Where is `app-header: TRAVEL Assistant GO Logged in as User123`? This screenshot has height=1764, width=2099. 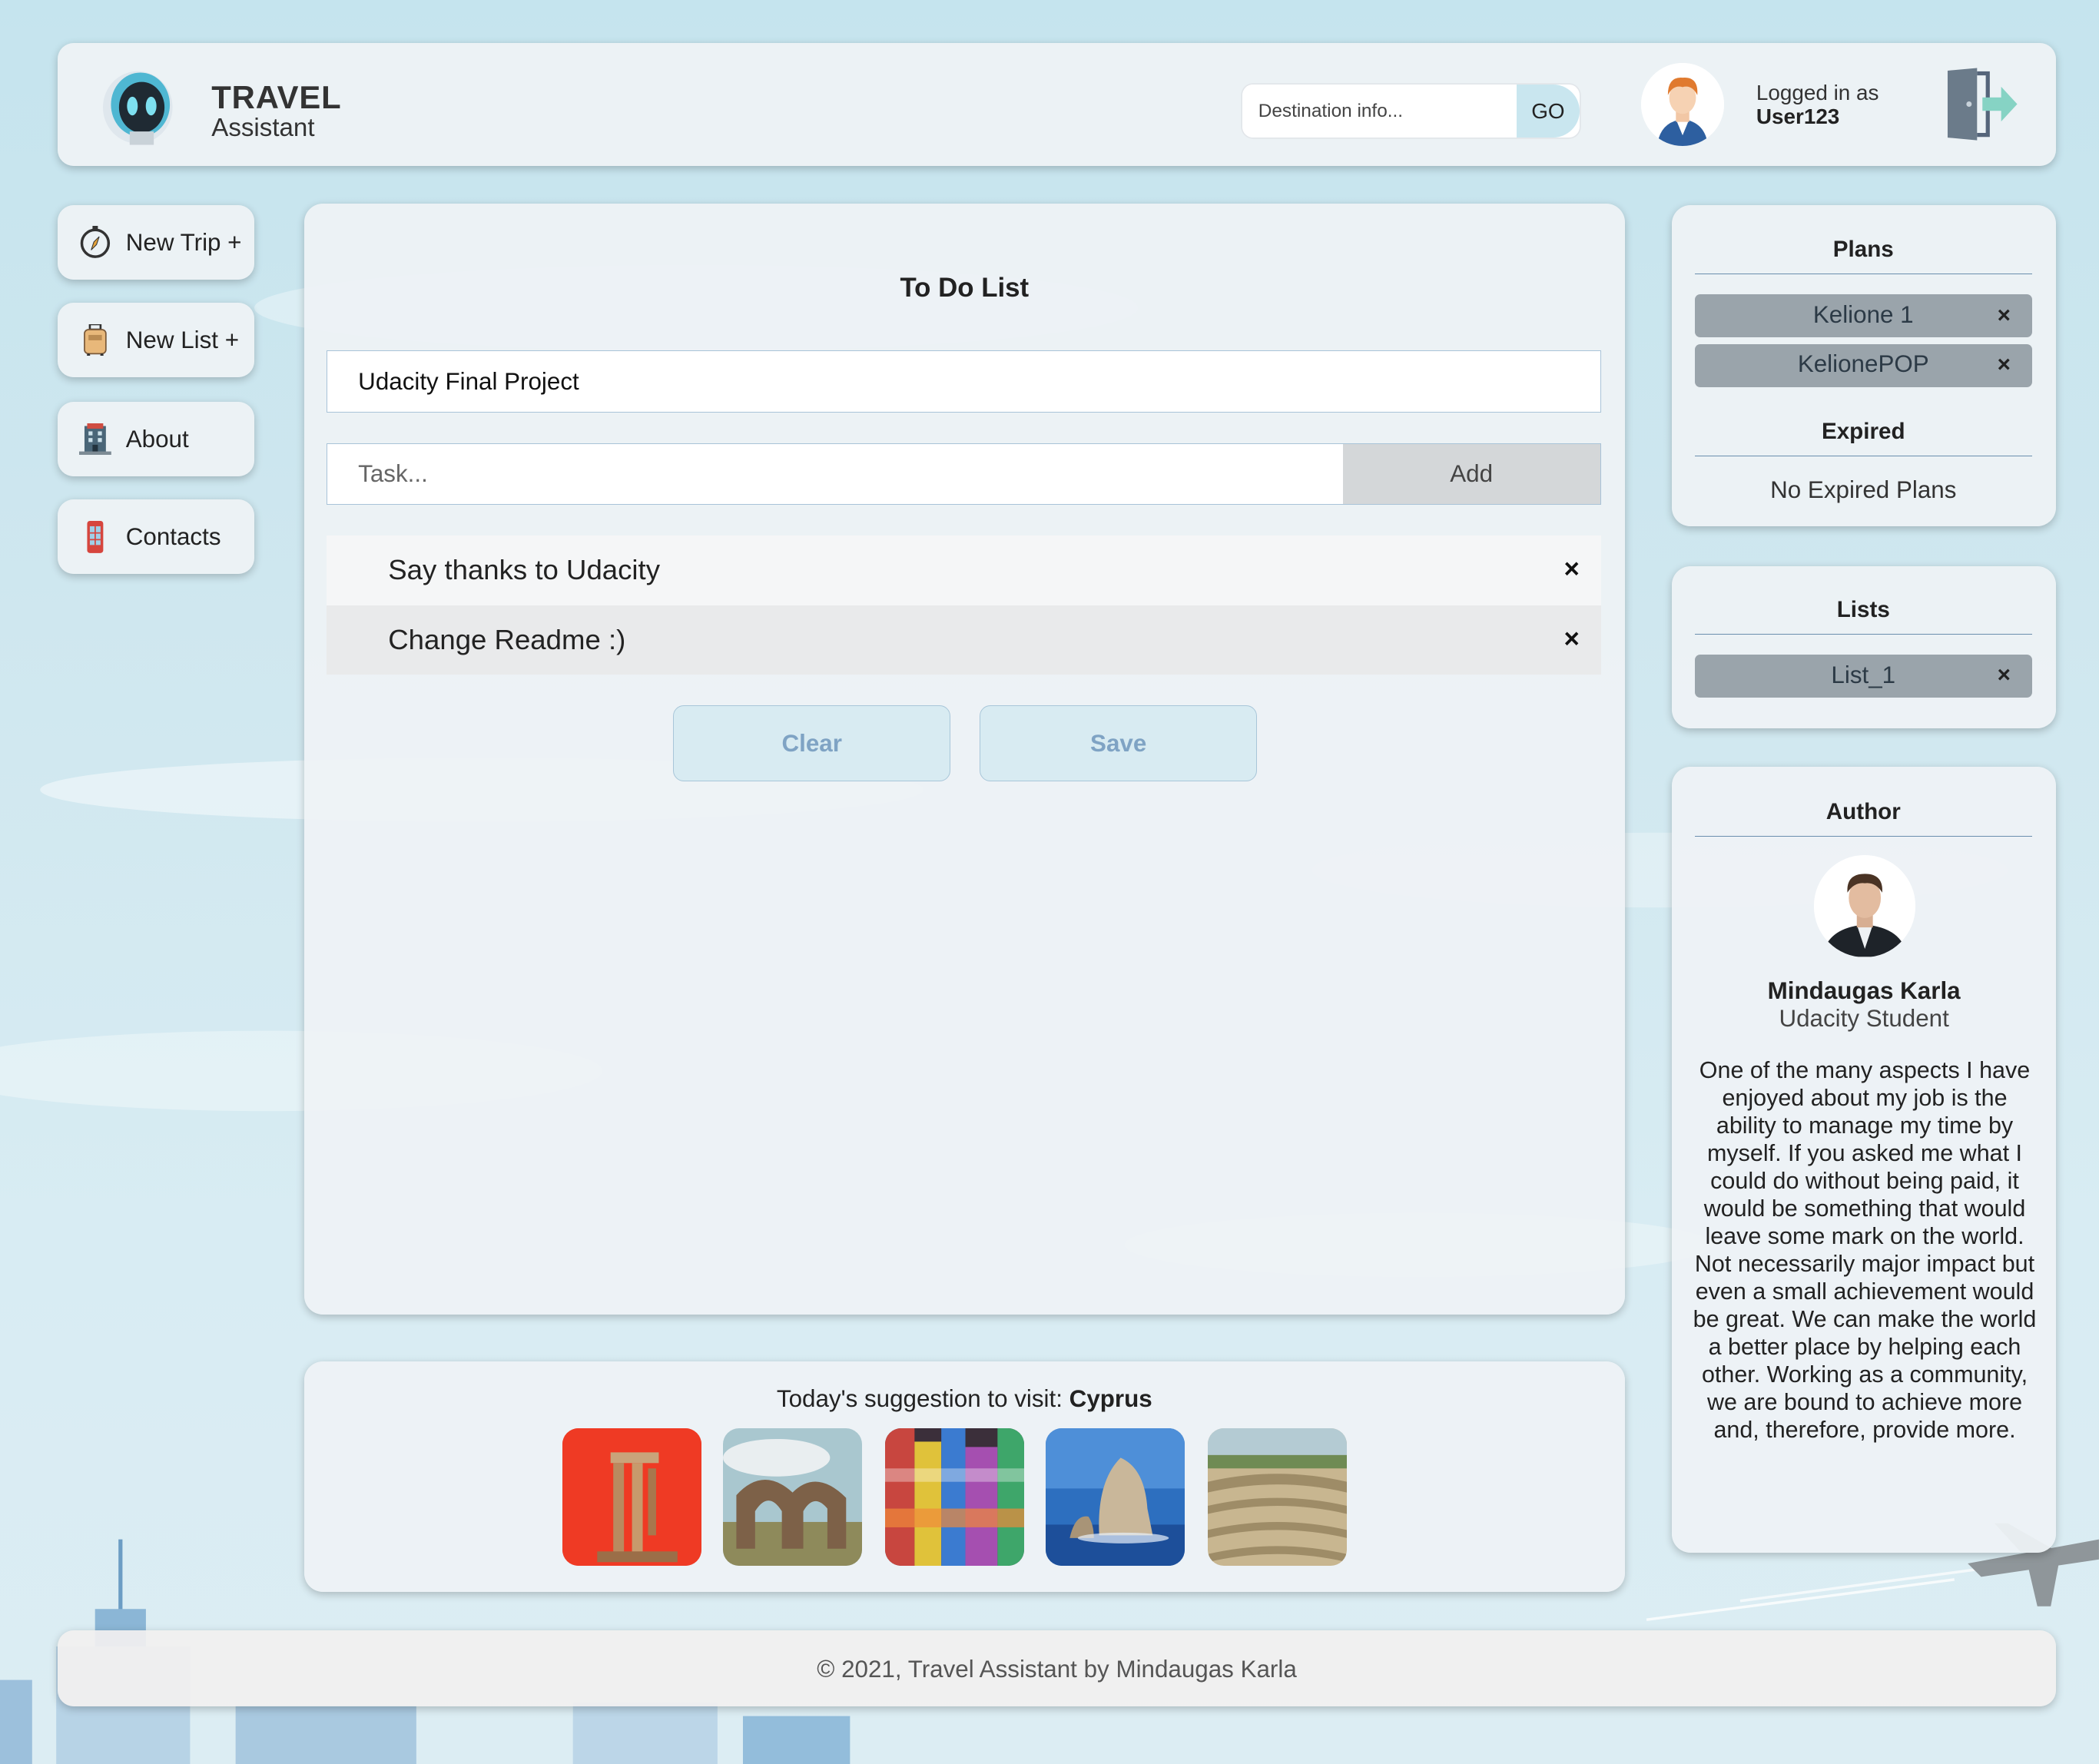
app-header: TRAVEL Assistant GO Logged in as User123 is located at coordinates (1057, 104).